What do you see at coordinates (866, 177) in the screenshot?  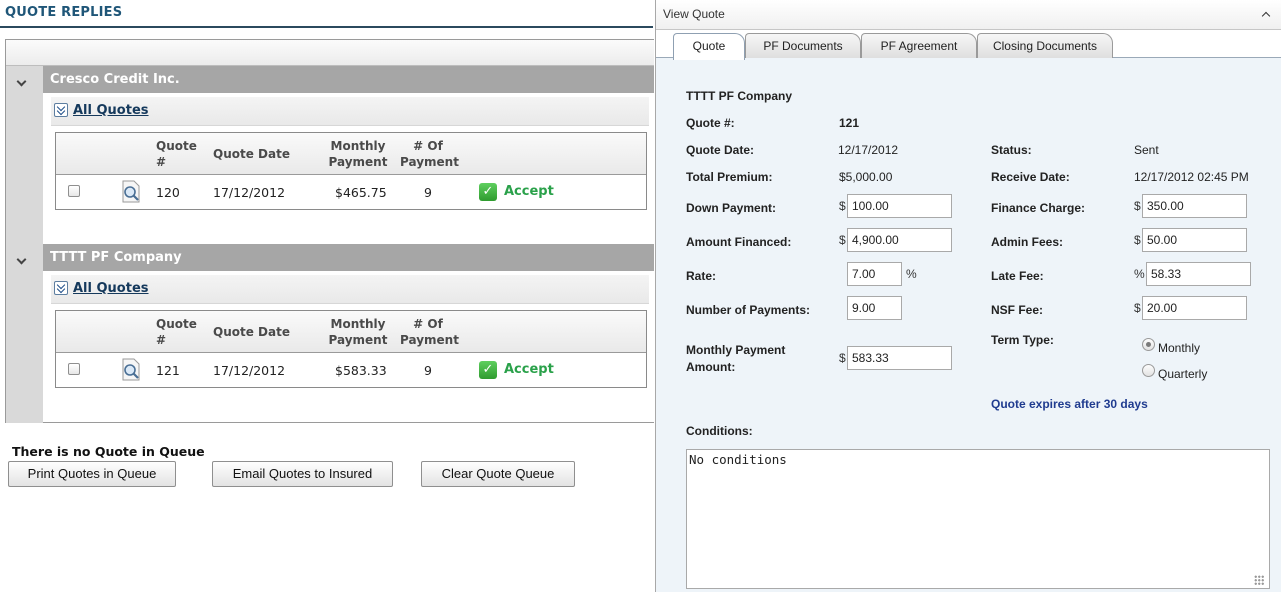 I see `total-premium-value: $5,000.00` at bounding box center [866, 177].